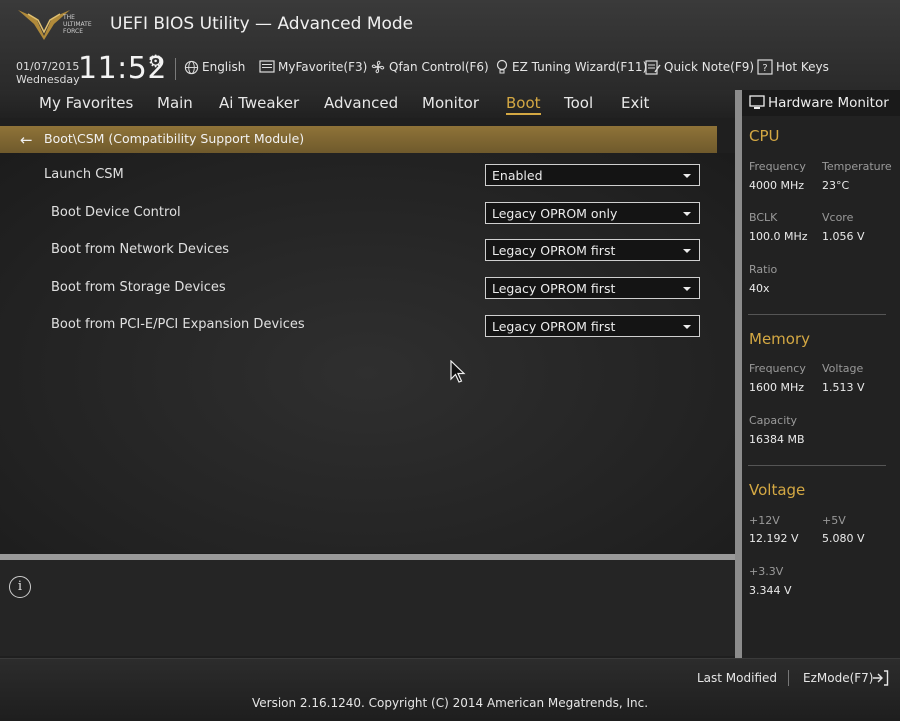 This screenshot has height=721, width=900. I want to click on qfan-control-label: Qfan Control(F6), so click(439, 67).